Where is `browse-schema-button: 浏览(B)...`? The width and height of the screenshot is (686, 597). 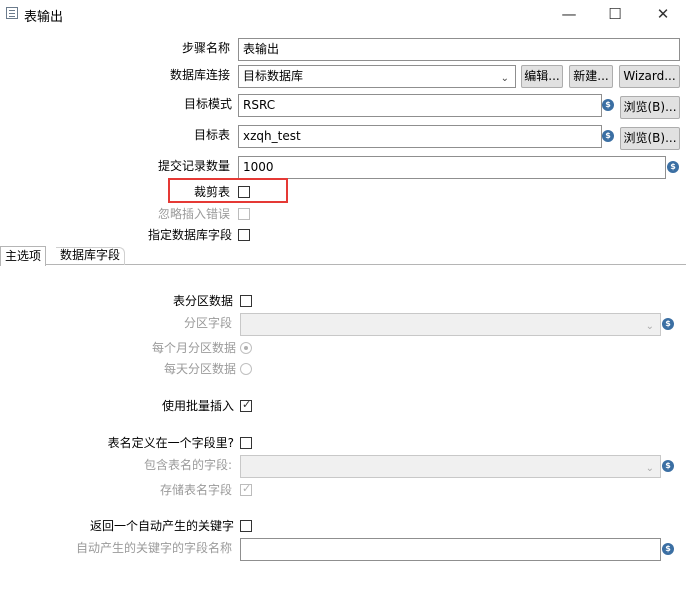 browse-schema-button: 浏览(B)... is located at coordinates (650, 107).